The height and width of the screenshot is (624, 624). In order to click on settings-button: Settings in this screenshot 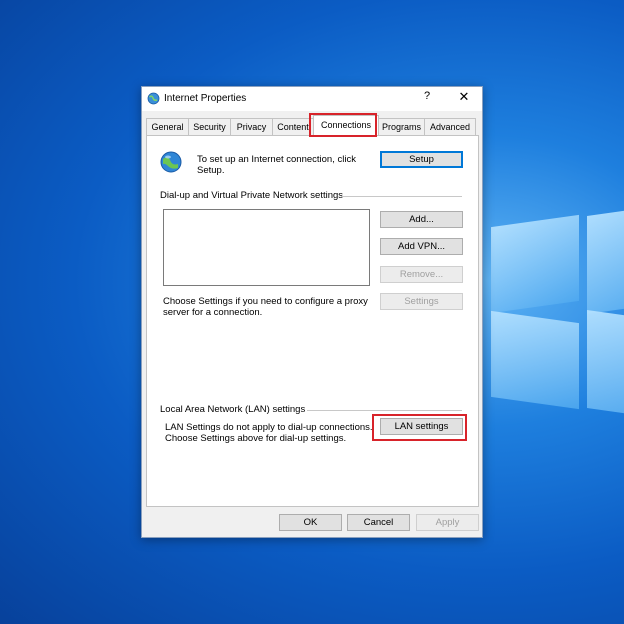, I will do `click(421, 301)`.